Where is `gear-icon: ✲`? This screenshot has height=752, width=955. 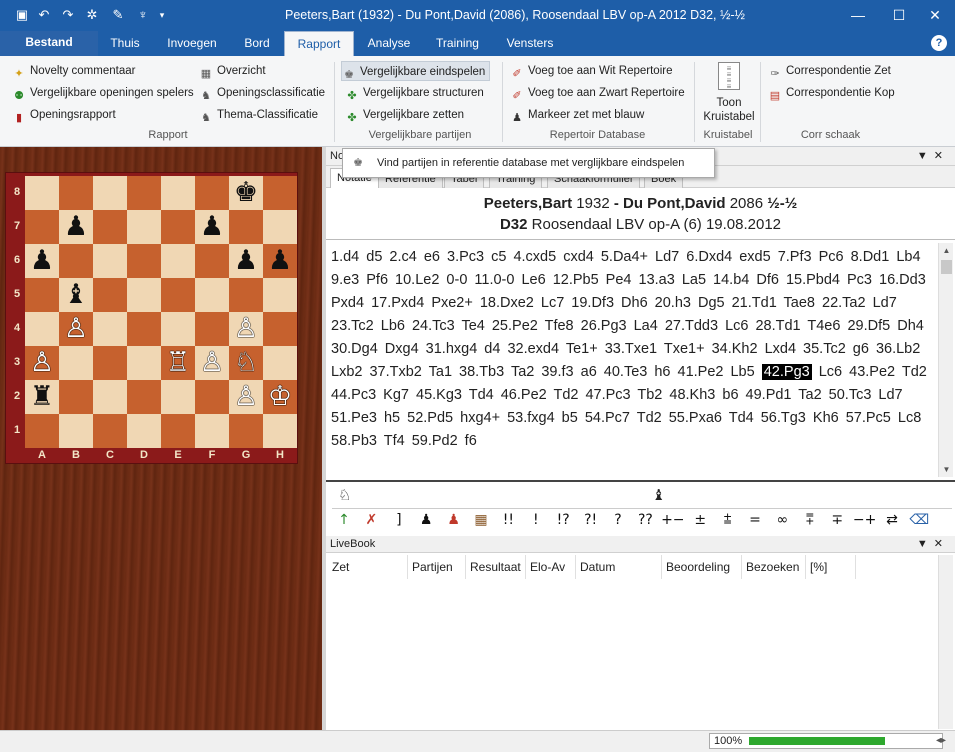
gear-icon: ✲ is located at coordinates (92, 15).